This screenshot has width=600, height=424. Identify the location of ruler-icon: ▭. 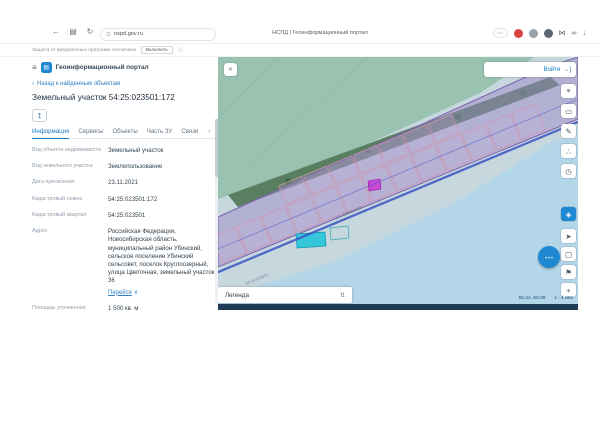
(568, 111).